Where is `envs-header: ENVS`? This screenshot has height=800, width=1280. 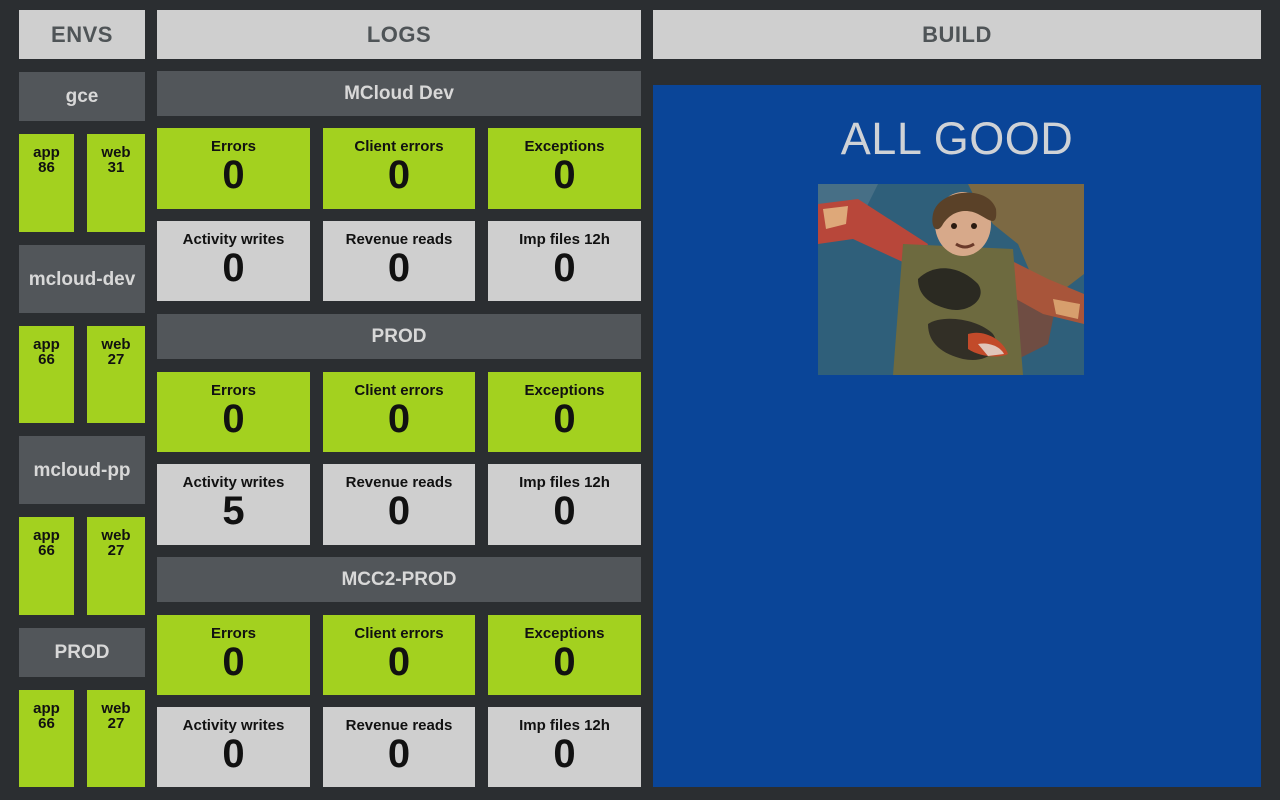
envs-header: ENVS is located at coordinates (82, 34).